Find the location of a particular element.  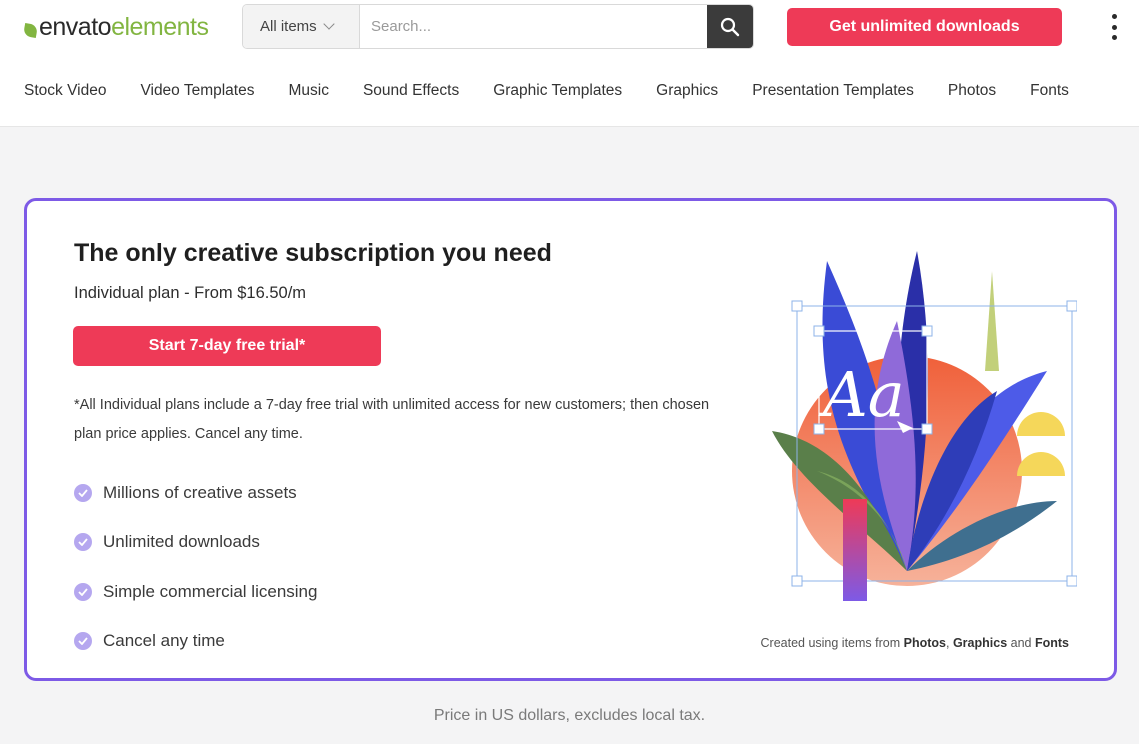

nav-item-stock-video: Stock Video is located at coordinates (65, 91).